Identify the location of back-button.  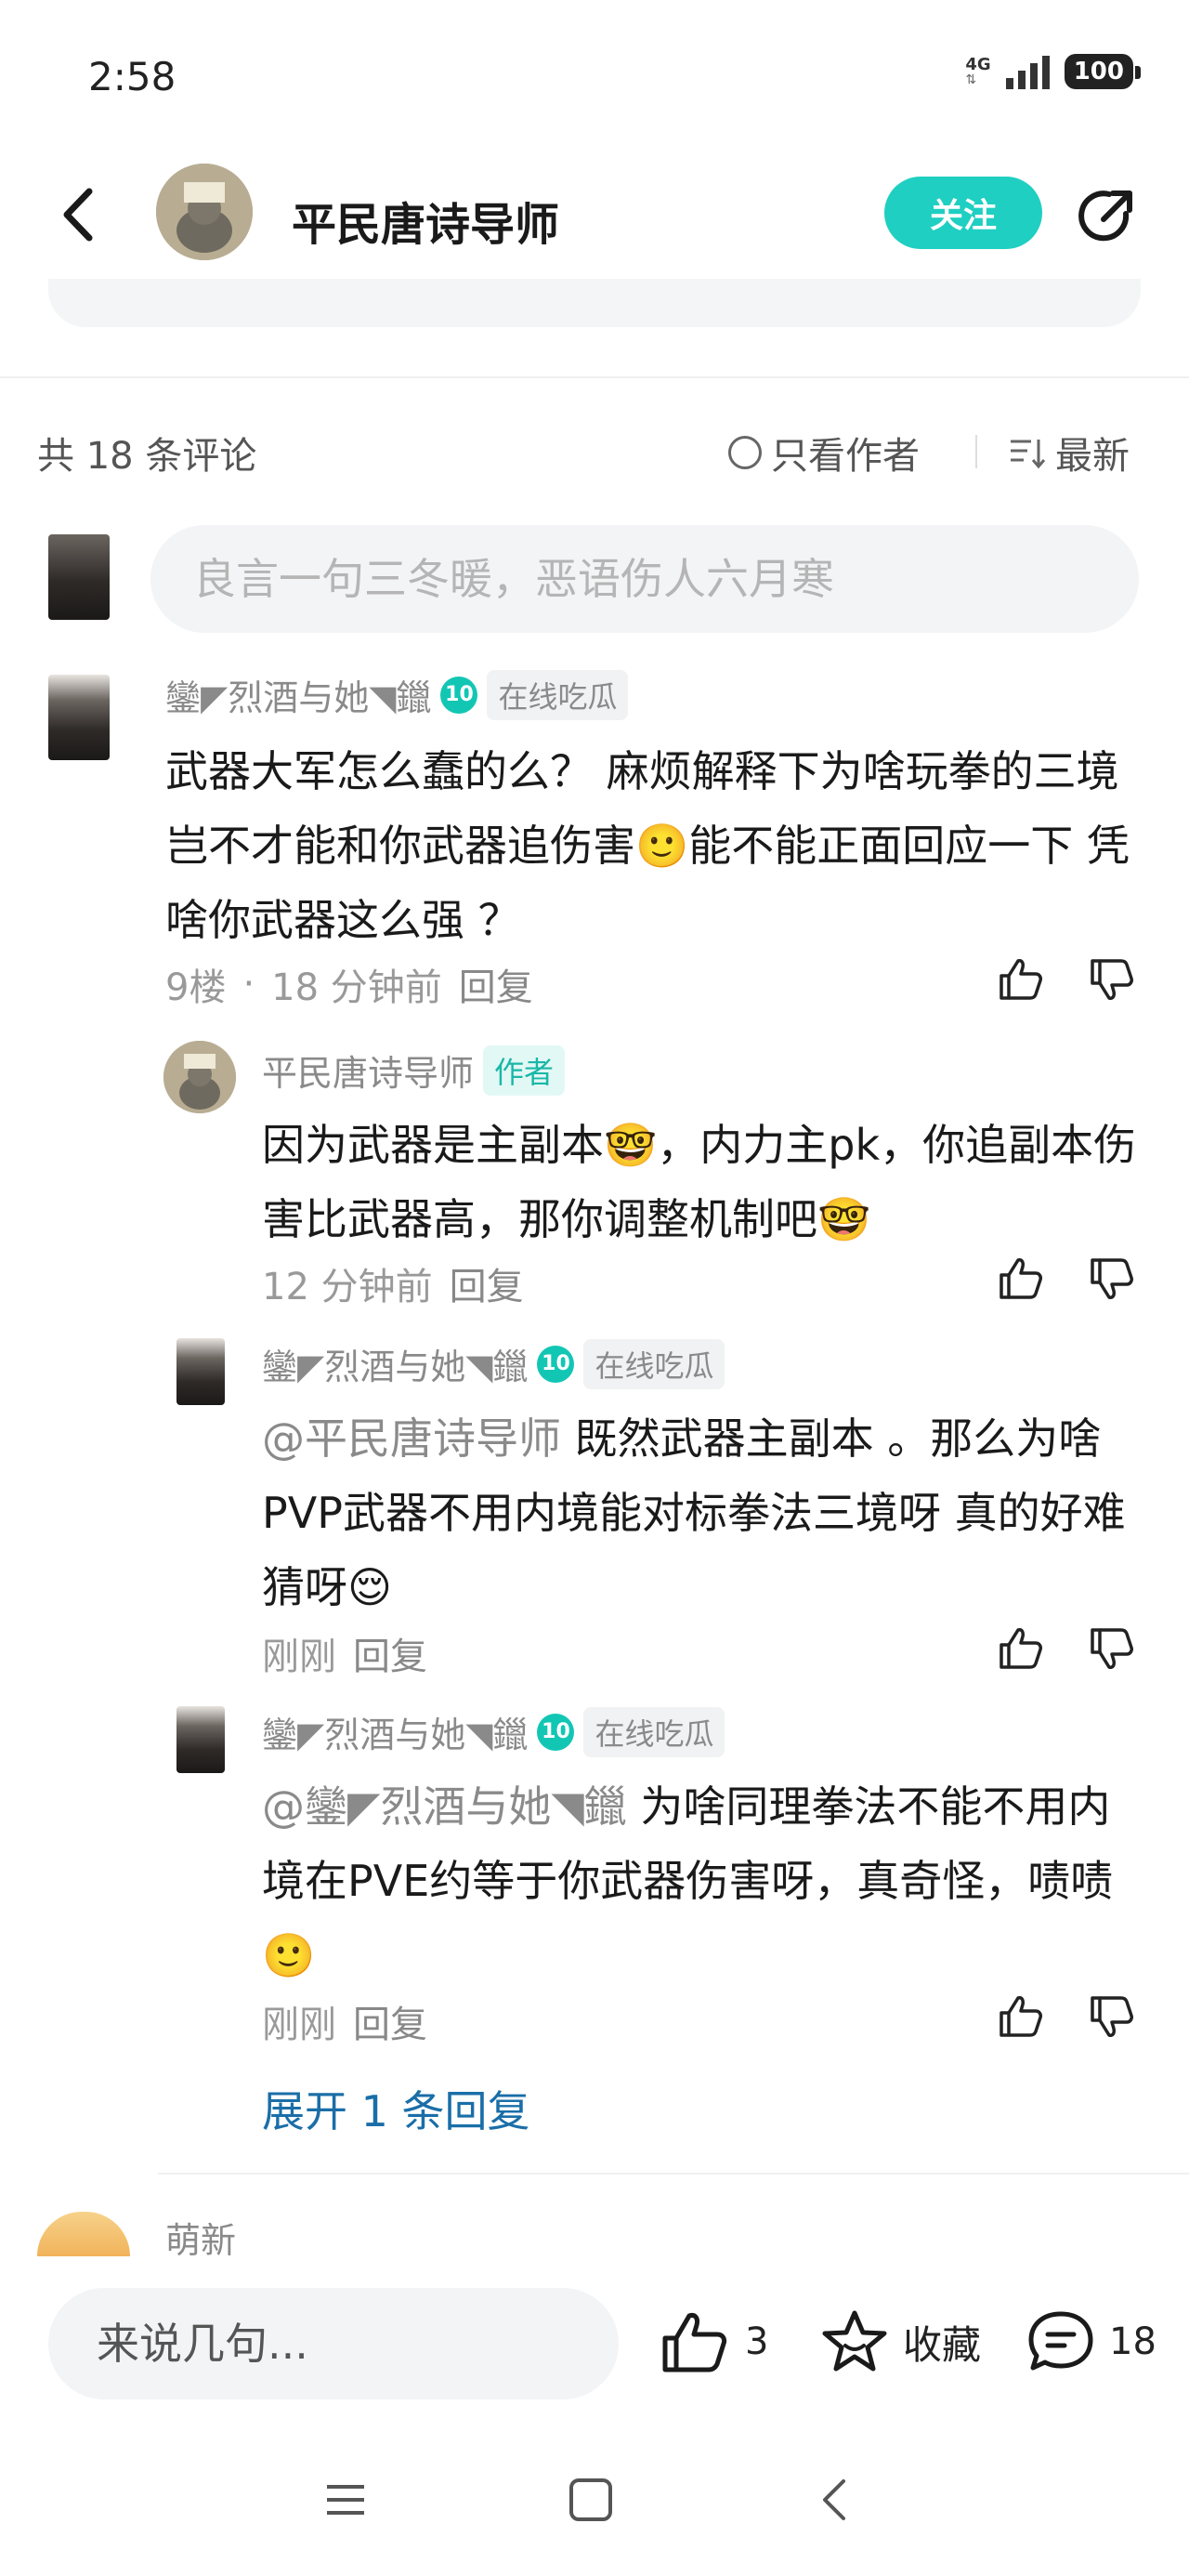
(79, 214).